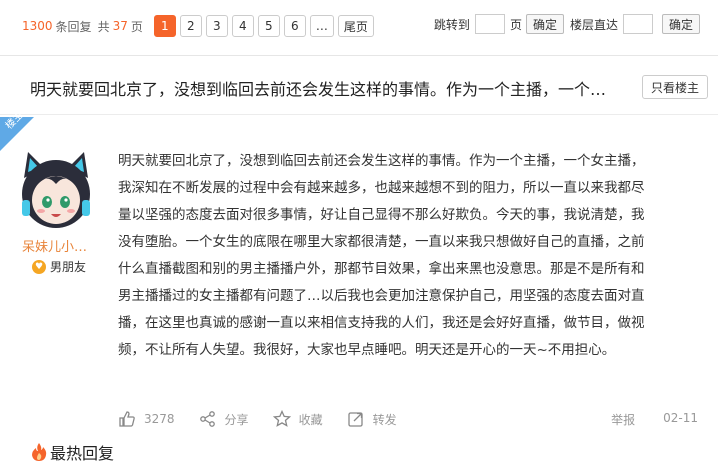  What do you see at coordinates (381, 323) in the screenshot?
I see `post-line: 播，在这里也真诚的感谢一直以来相信支持我的人们，我还是会好好直播，做节目，做视` at bounding box center [381, 323].